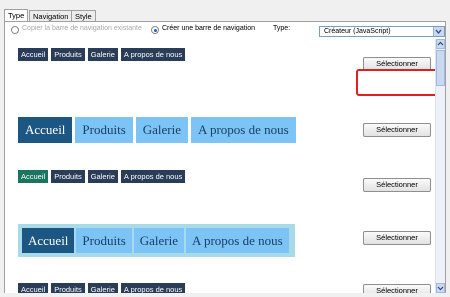  I want to click on scroll-thumb, so click(440, 68).